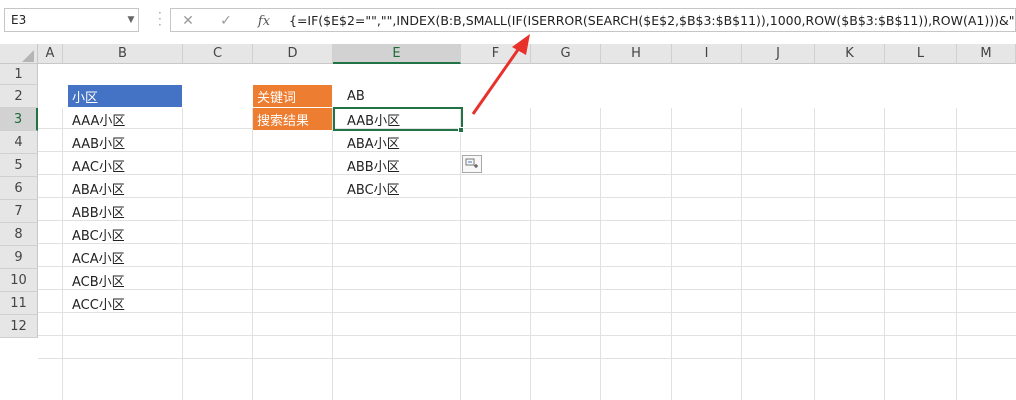 The image size is (1016, 400). Describe the element at coordinates (19, 96) in the screenshot. I see `row-header-2: 2` at that location.